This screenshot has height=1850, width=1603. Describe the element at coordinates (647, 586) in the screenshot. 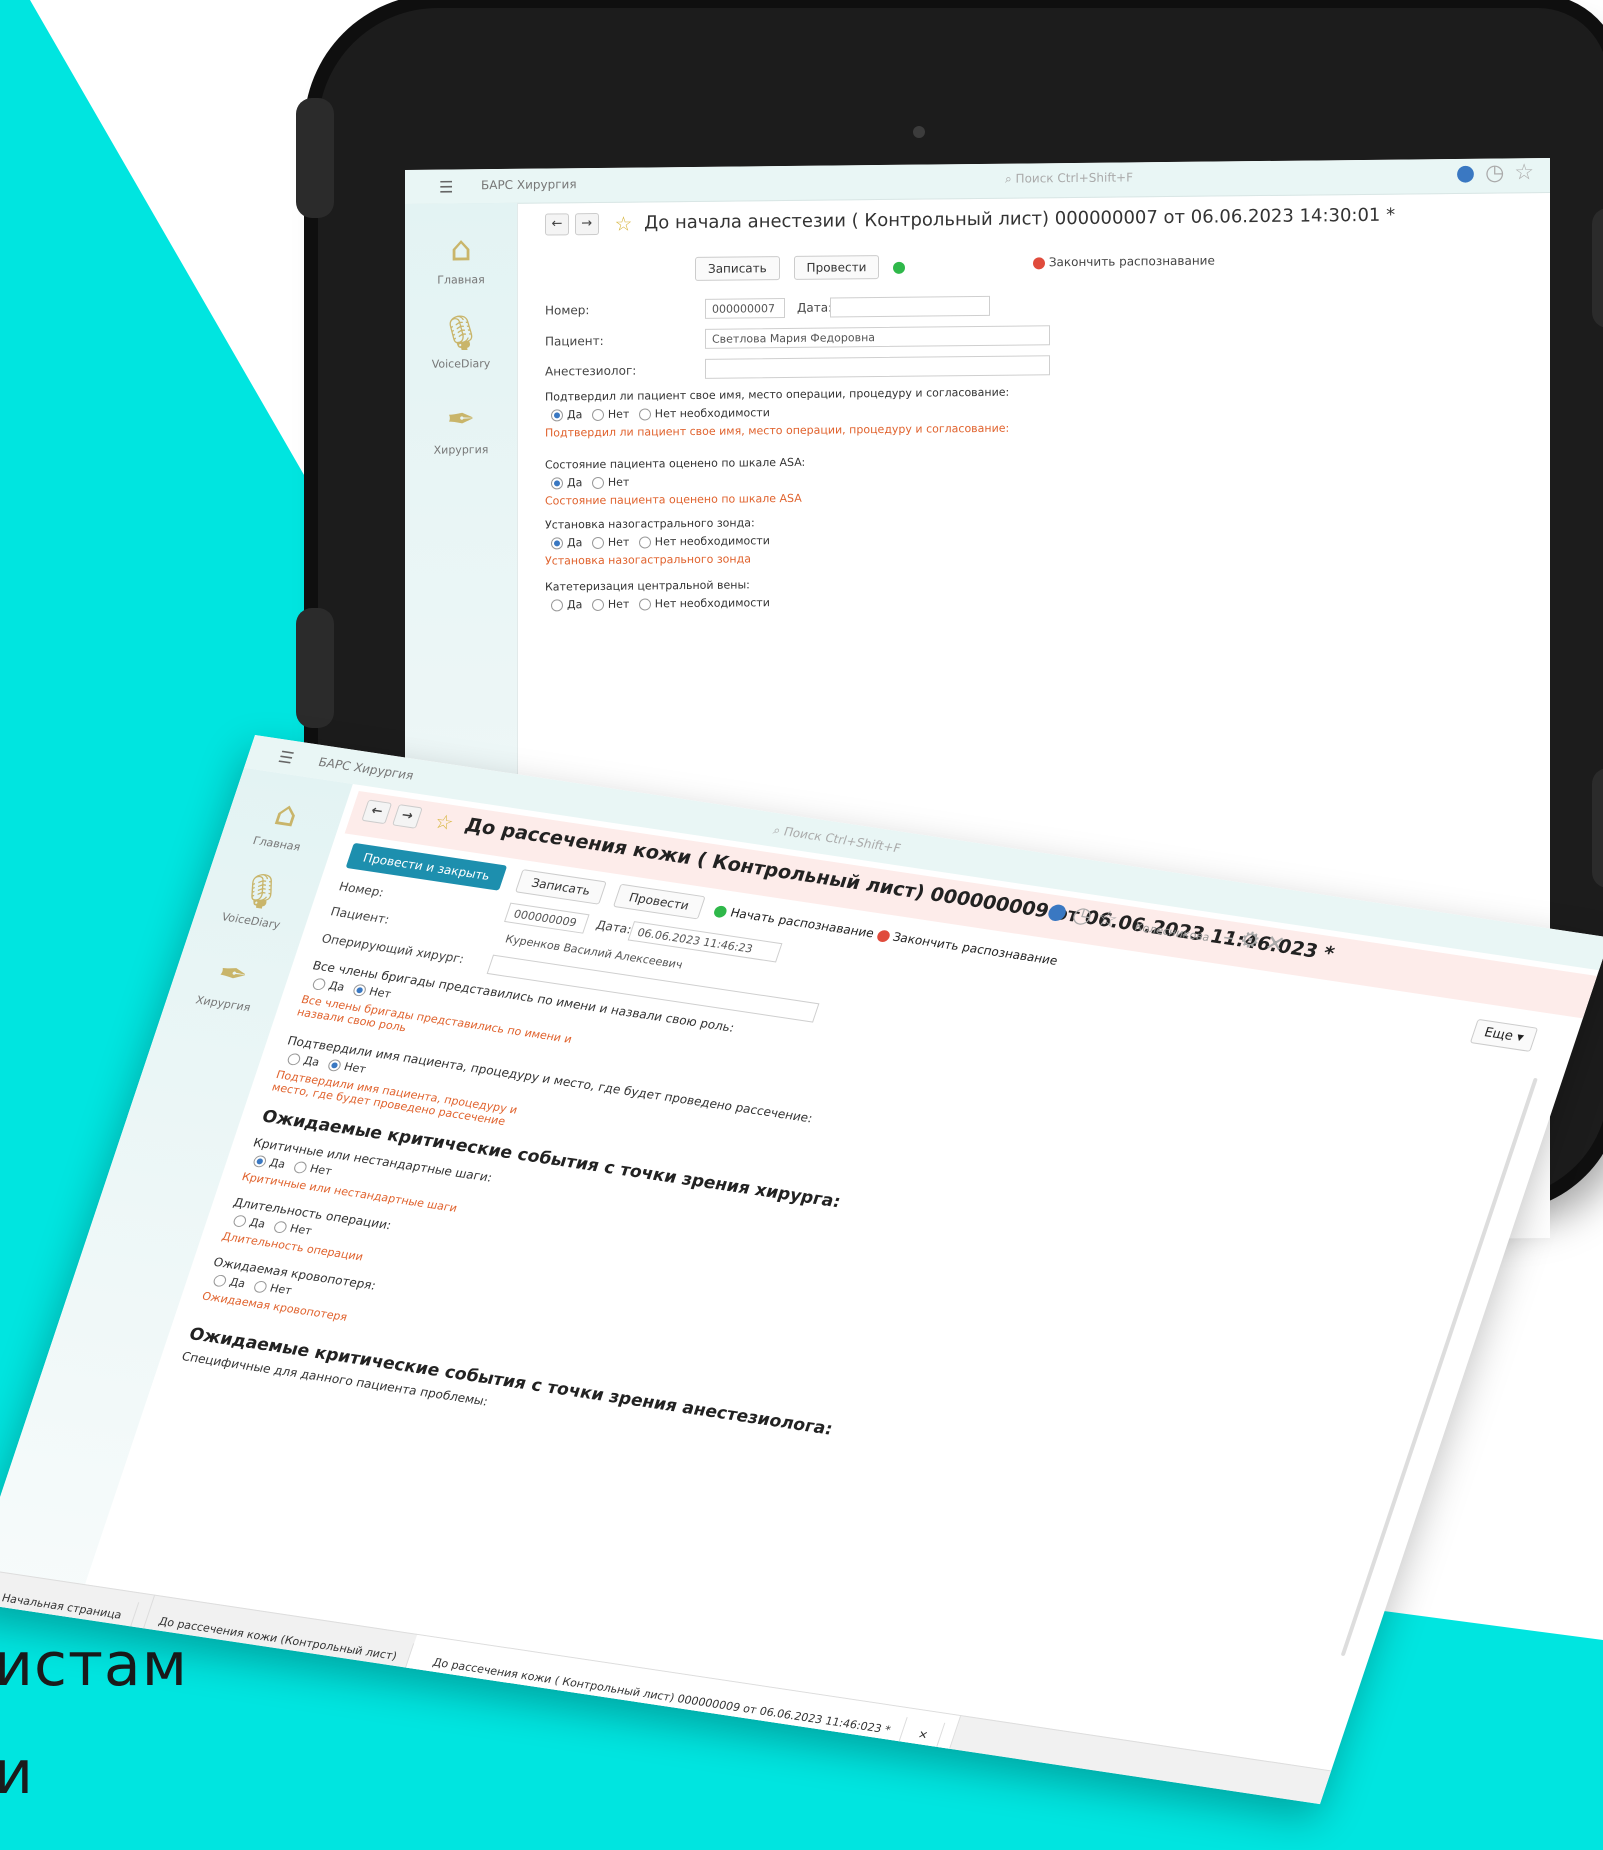

I see `question-label: Катетеризация центральной вены:` at that location.